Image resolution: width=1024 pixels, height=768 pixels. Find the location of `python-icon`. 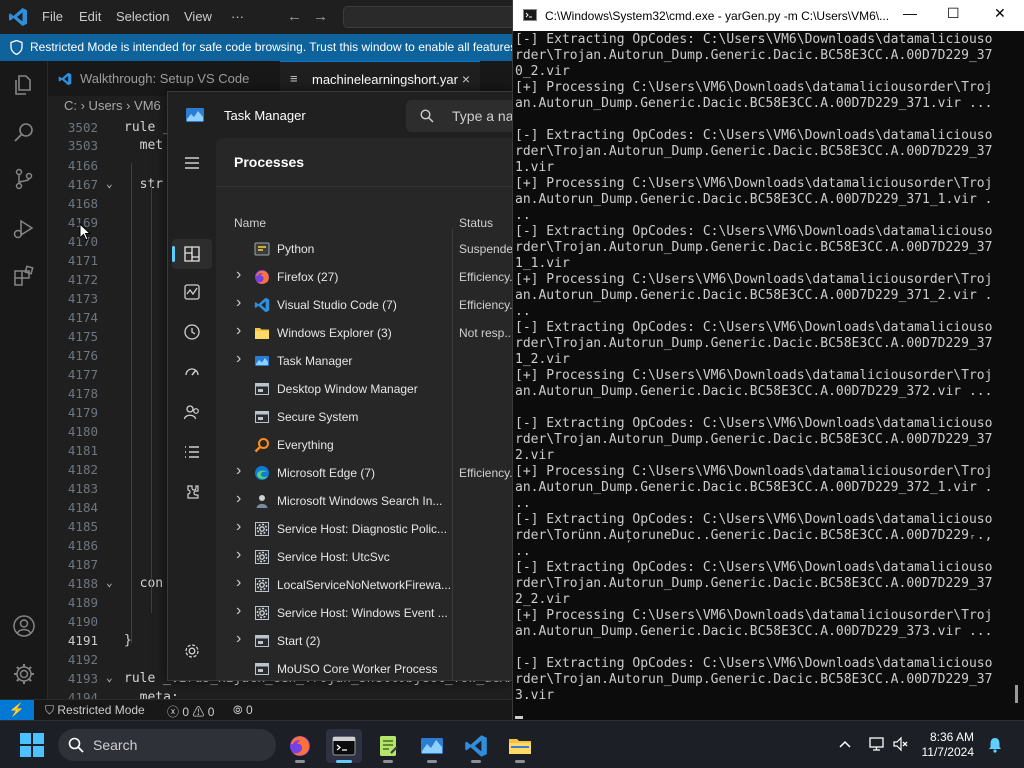

python-icon is located at coordinates (262, 249).